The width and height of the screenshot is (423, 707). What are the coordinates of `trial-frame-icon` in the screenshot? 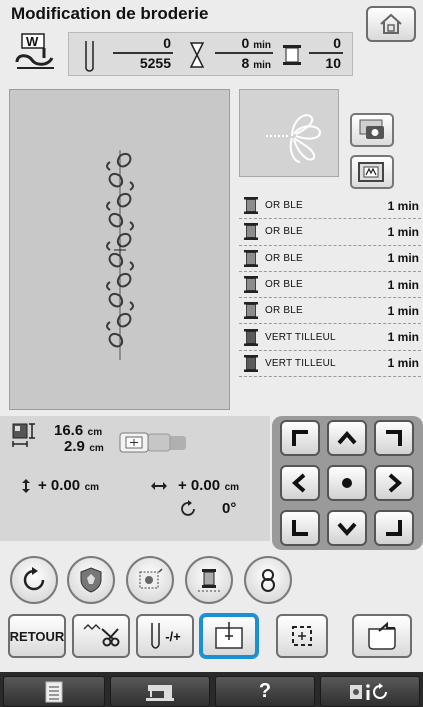 It's located at (302, 636).